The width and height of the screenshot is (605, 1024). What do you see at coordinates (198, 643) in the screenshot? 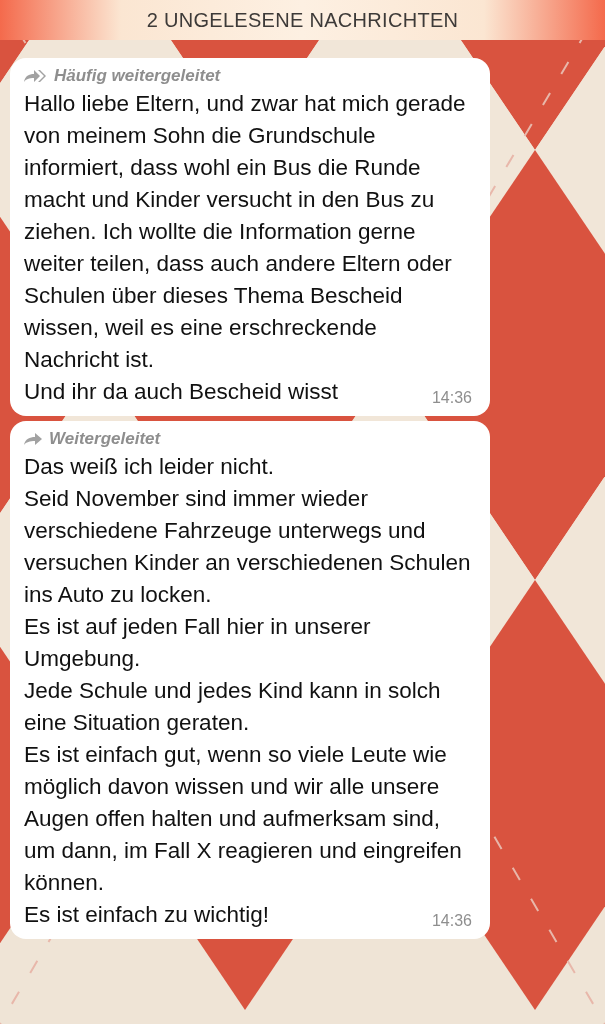
I see `message-text: Es ist auf jeden Fall hier in unserer Umgebung.` at bounding box center [198, 643].